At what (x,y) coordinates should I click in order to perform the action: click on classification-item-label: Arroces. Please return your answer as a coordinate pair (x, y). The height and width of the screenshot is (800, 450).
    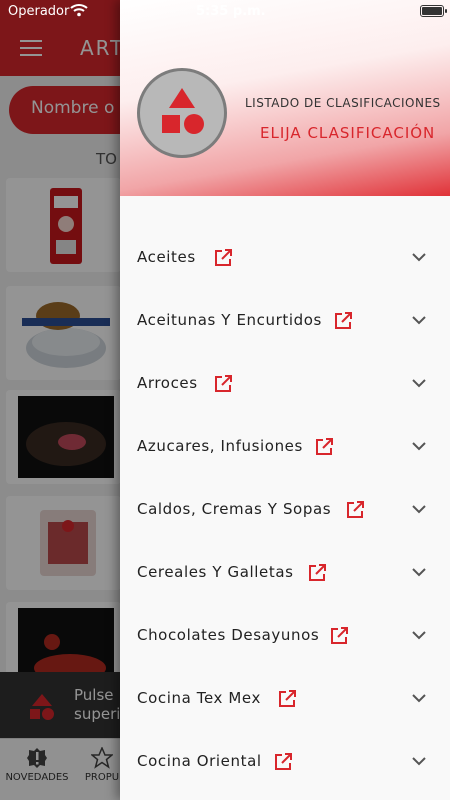
    Looking at the image, I should click on (167, 383).